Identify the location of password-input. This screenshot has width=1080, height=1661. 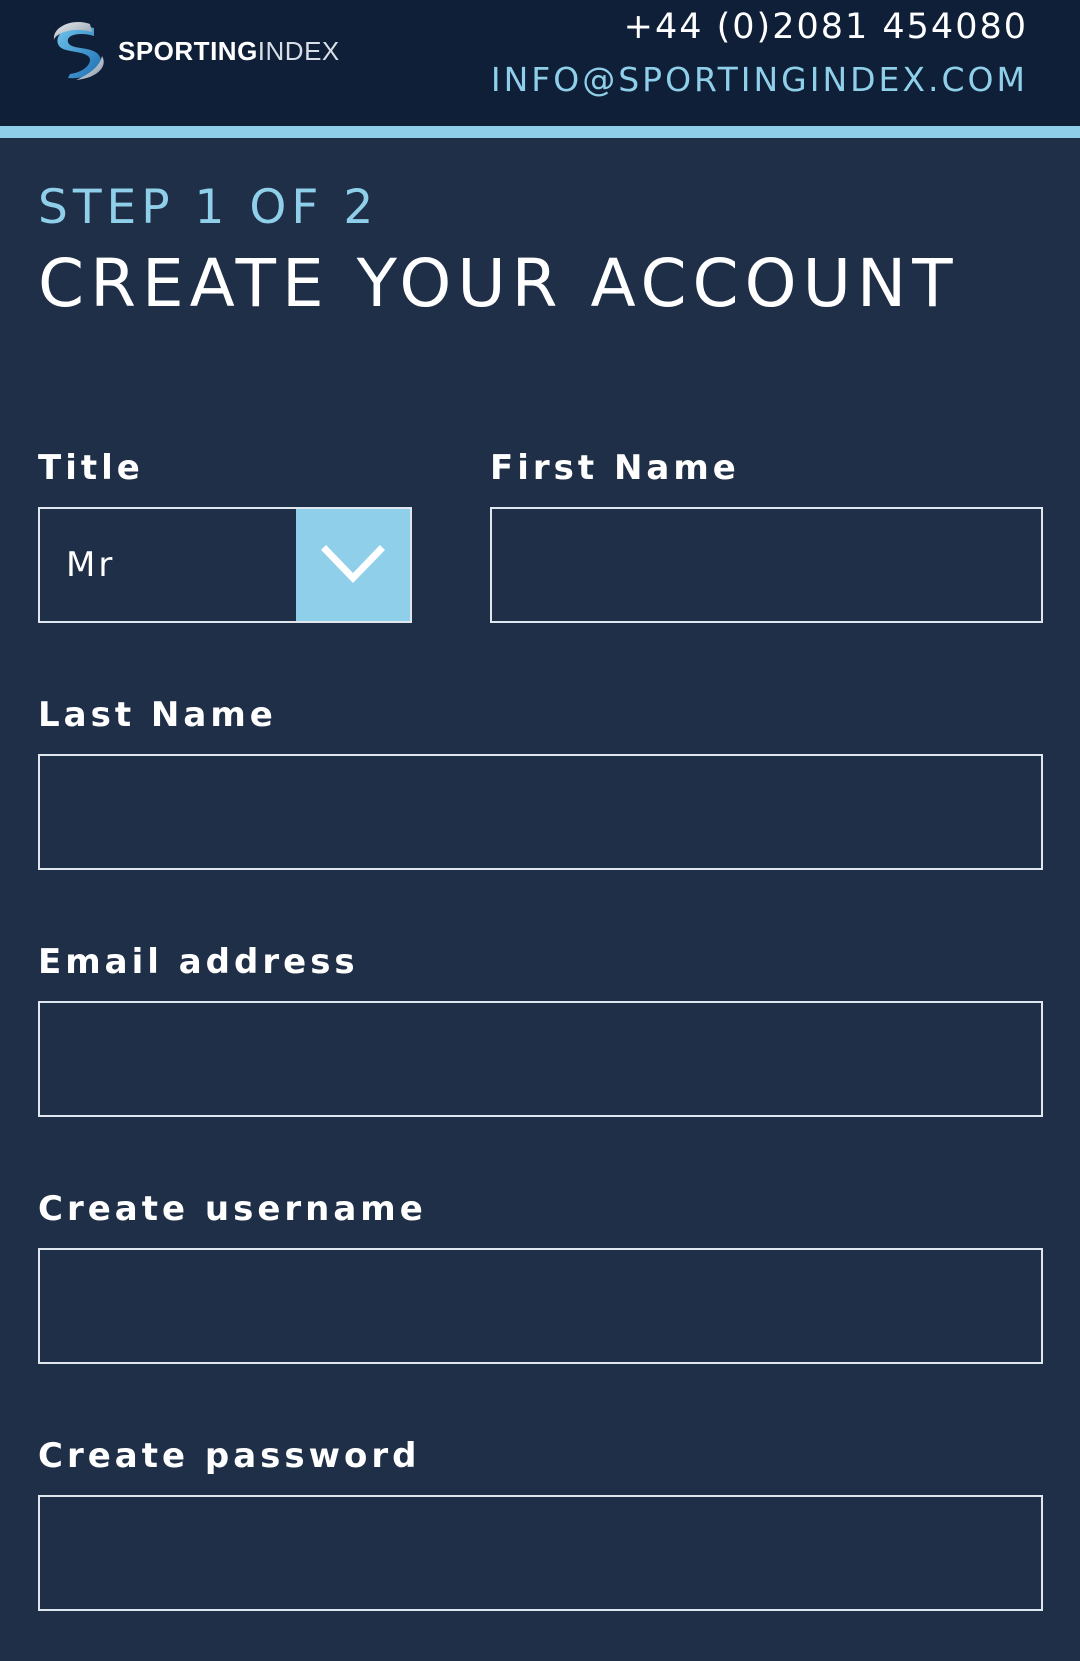
(540, 1553).